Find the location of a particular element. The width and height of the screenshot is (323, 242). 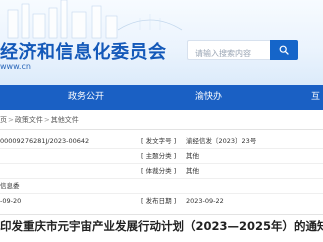

search-button is located at coordinates (284, 50).